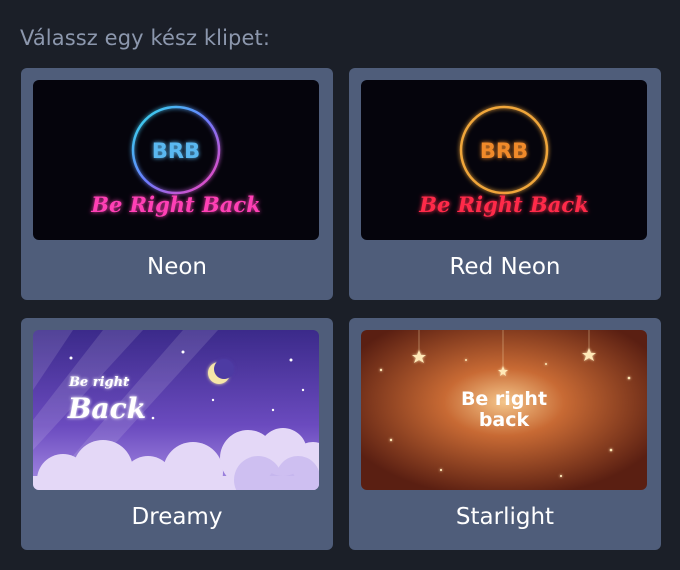  What do you see at coordinates (176, 267) in the screenshot?
I see `clip-label: Neon` at bounding box center [176, 267].